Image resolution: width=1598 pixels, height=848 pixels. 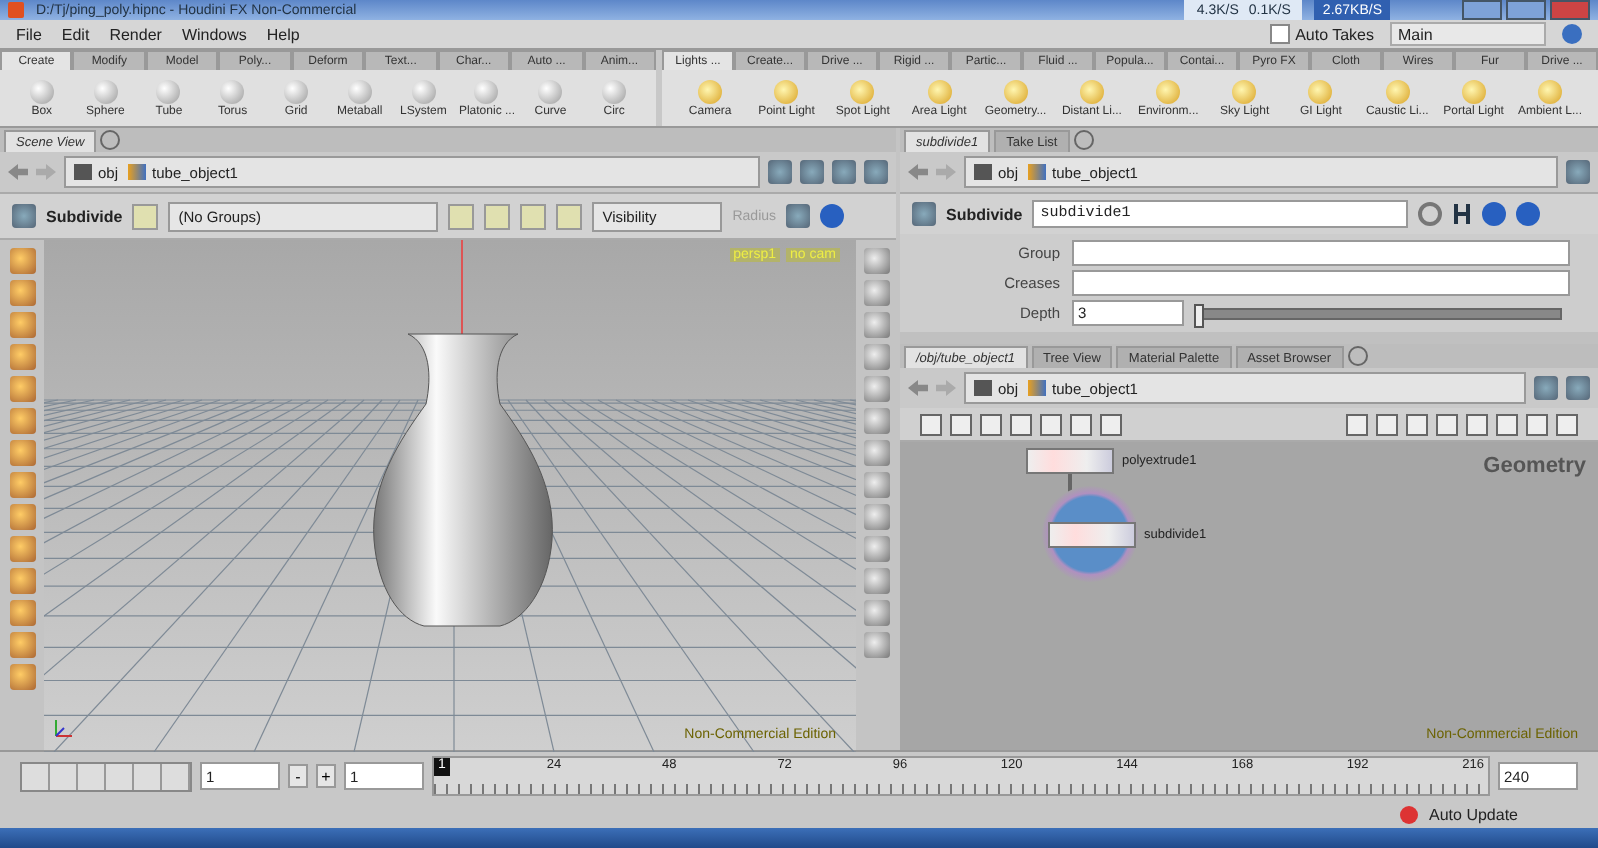 What do you see at coordinates (326, 776) in the screenshot?
I see `step-button: +` at bounding box center [326, 776].